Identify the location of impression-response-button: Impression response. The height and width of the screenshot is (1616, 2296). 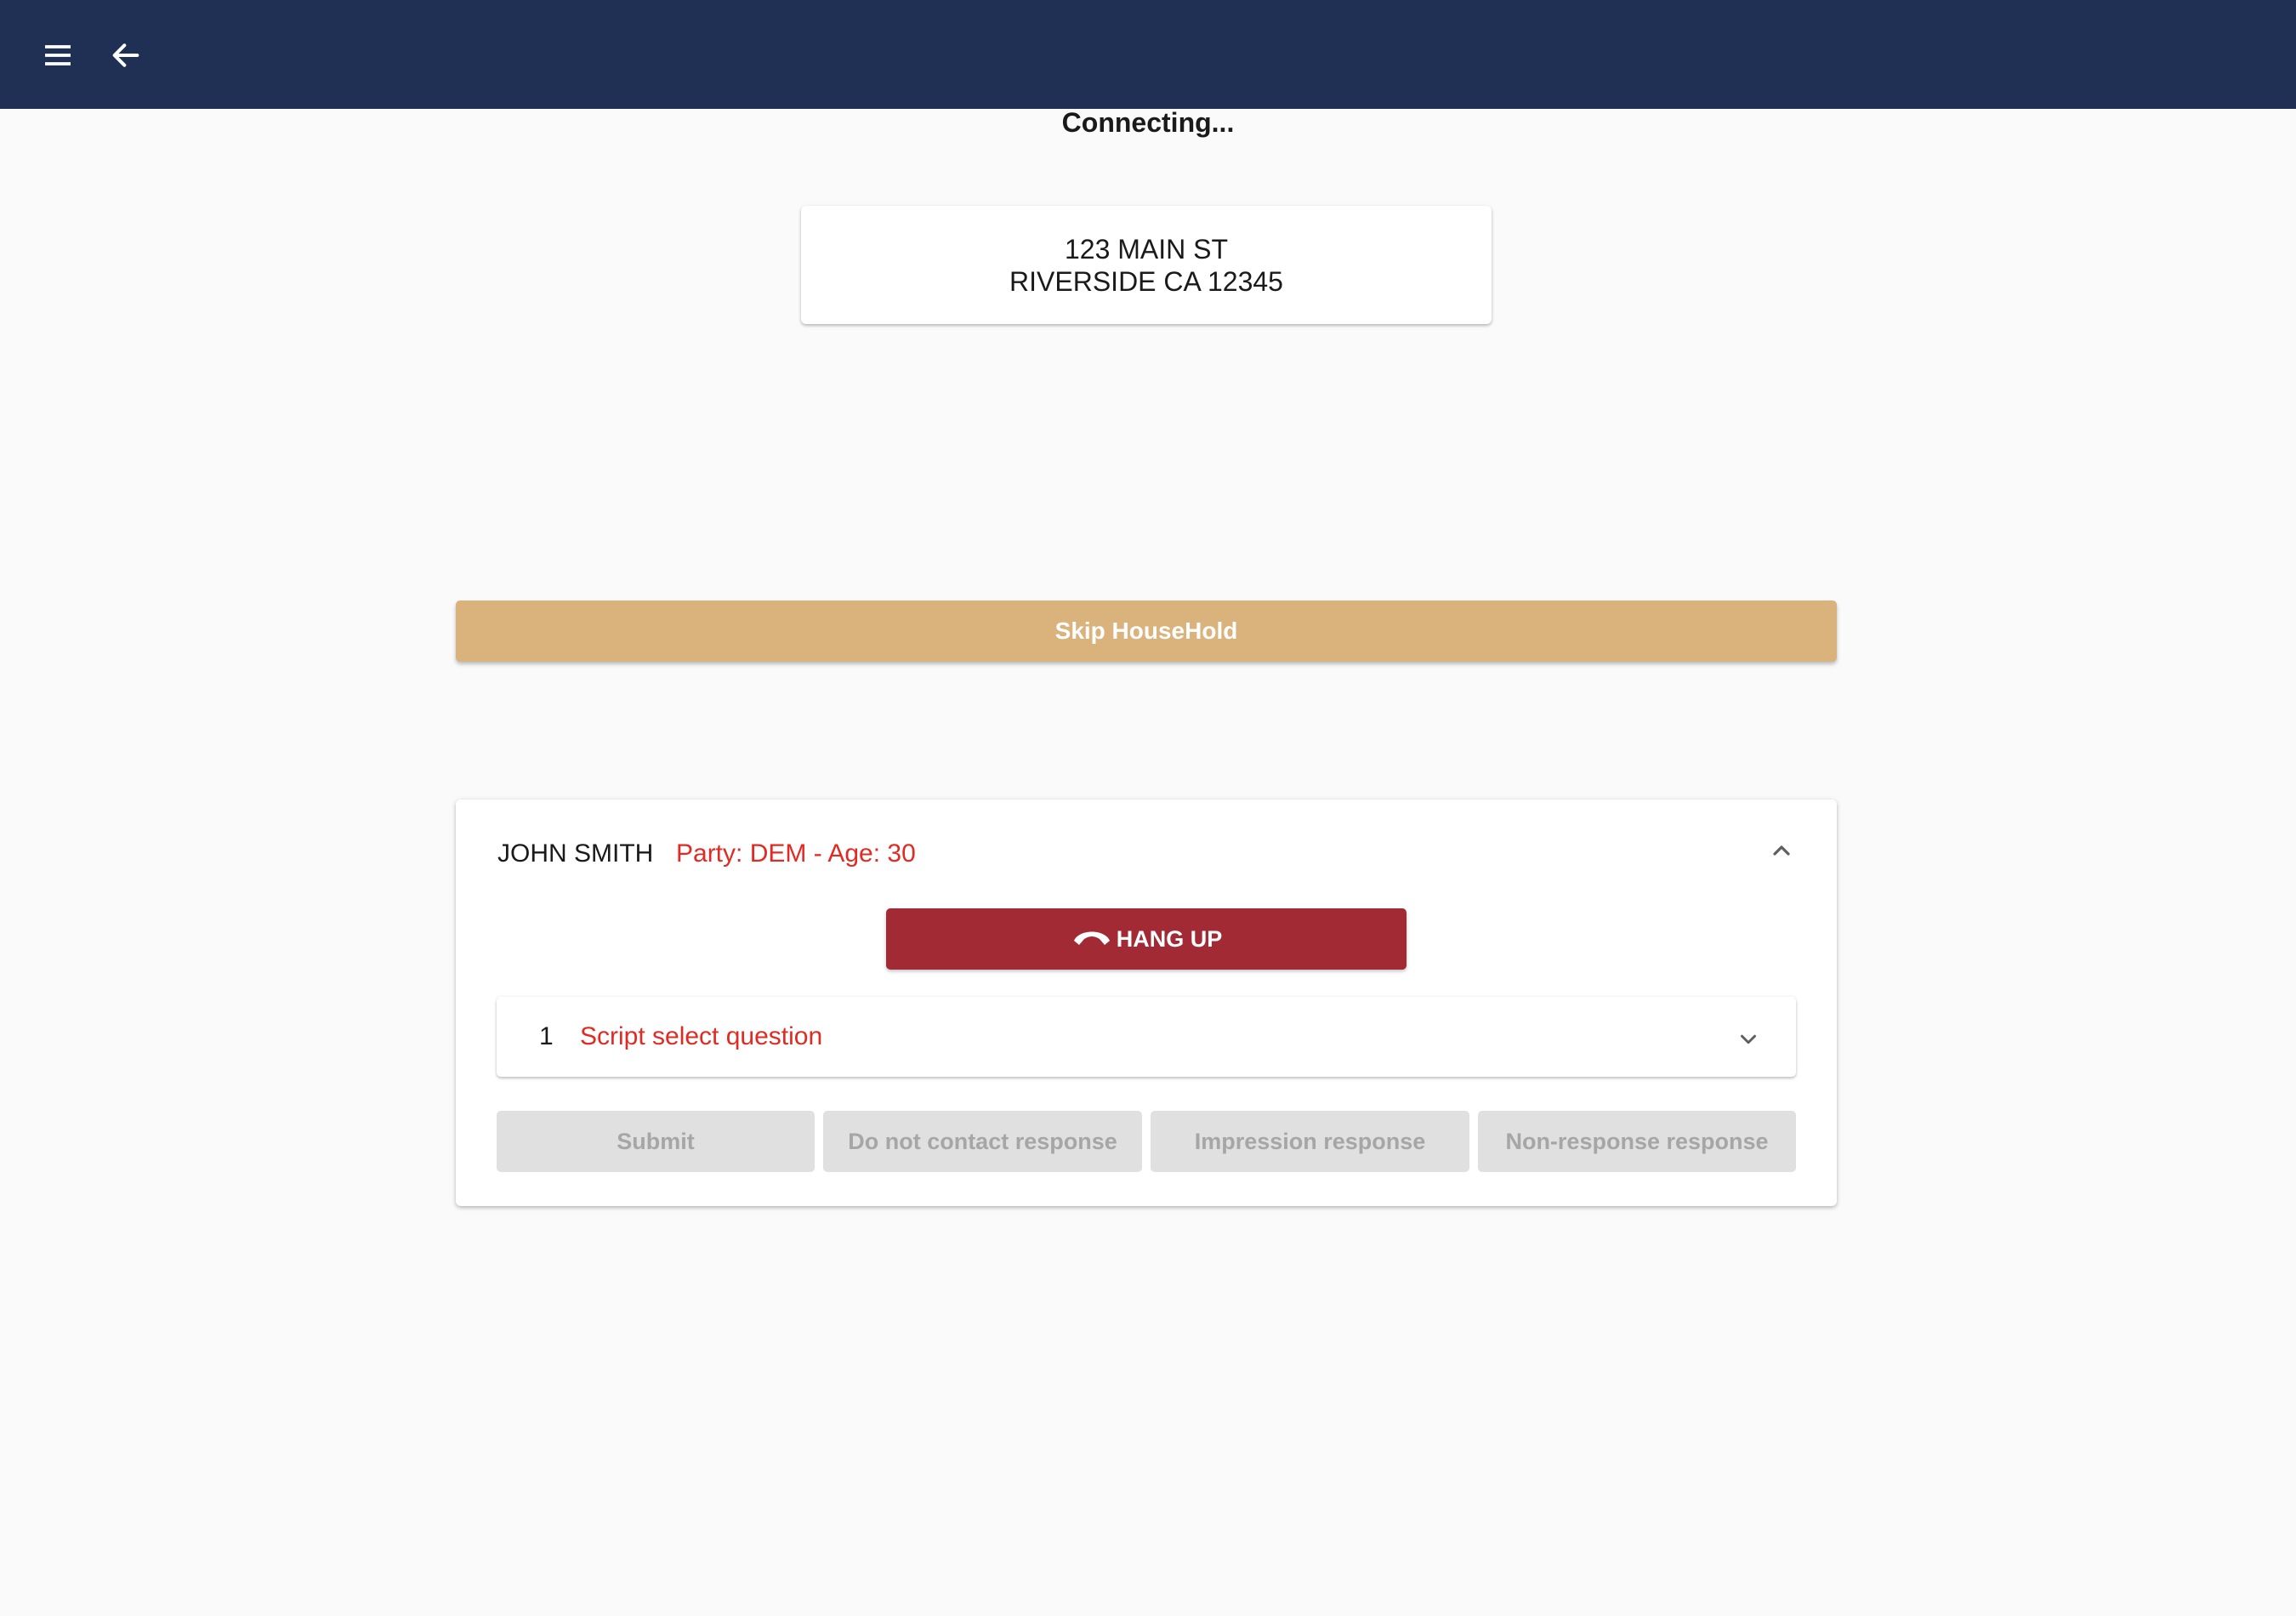
(1310, 1141).